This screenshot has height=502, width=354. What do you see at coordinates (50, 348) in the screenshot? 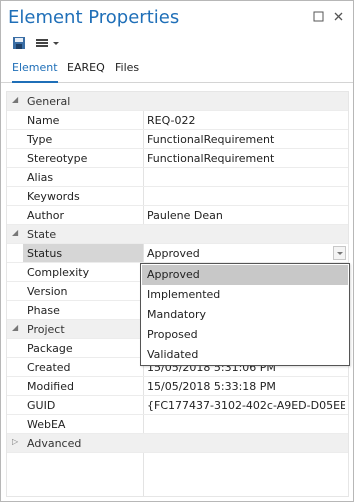
I see `property-name: Package` at bounding box center [50, 348].